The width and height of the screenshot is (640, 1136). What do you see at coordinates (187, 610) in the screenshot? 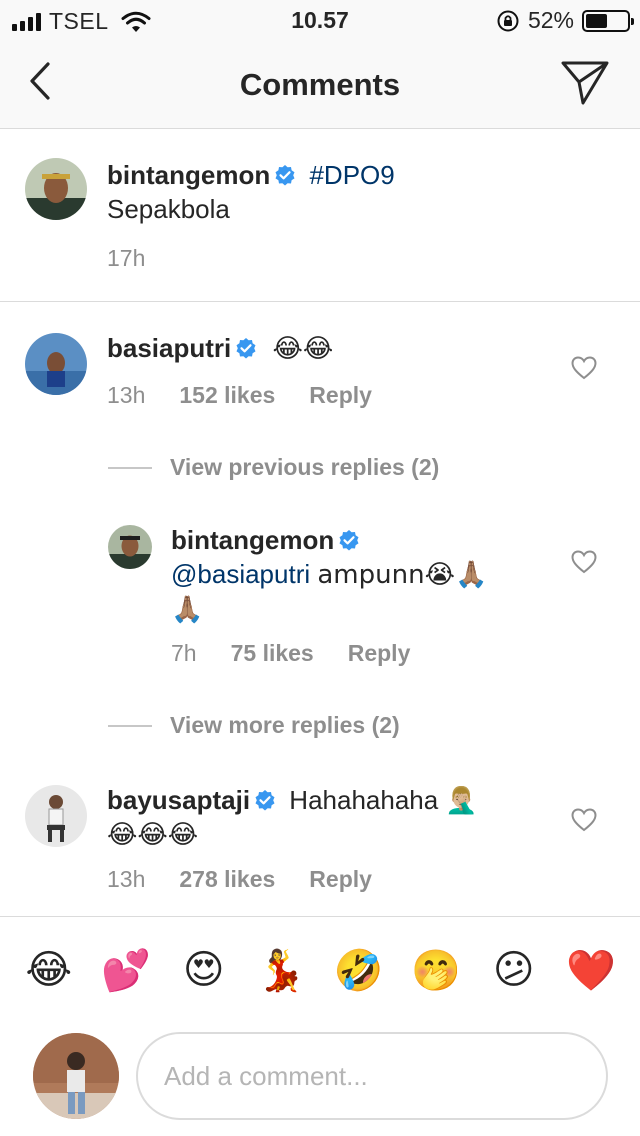
I see `reply-body-line2: 🙏🏽` at bounding box center [187, 610].